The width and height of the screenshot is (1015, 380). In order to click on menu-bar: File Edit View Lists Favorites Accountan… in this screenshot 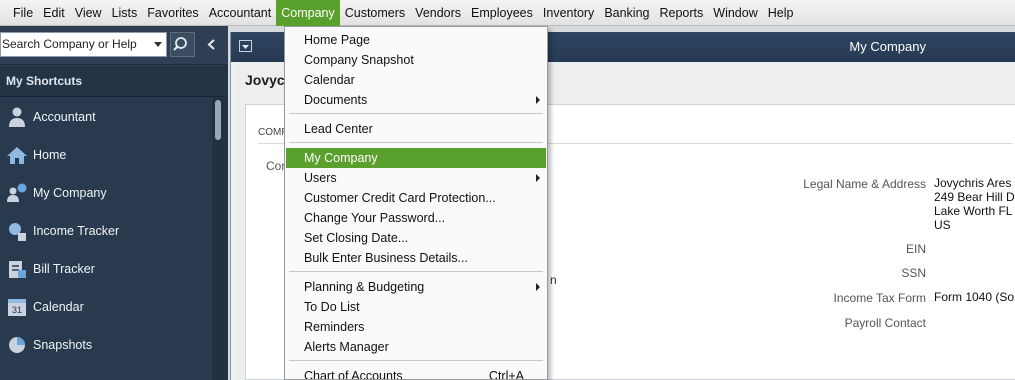, I will do `click(507, 13)`.